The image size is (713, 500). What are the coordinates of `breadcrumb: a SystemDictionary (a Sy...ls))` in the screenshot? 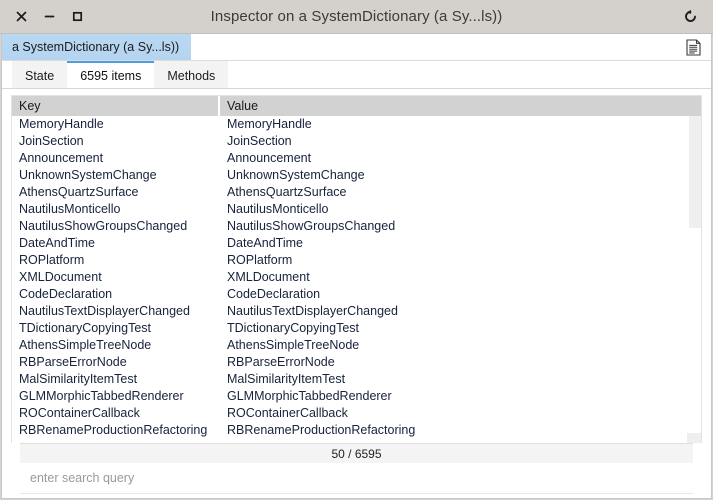 It's located at (356, 47).